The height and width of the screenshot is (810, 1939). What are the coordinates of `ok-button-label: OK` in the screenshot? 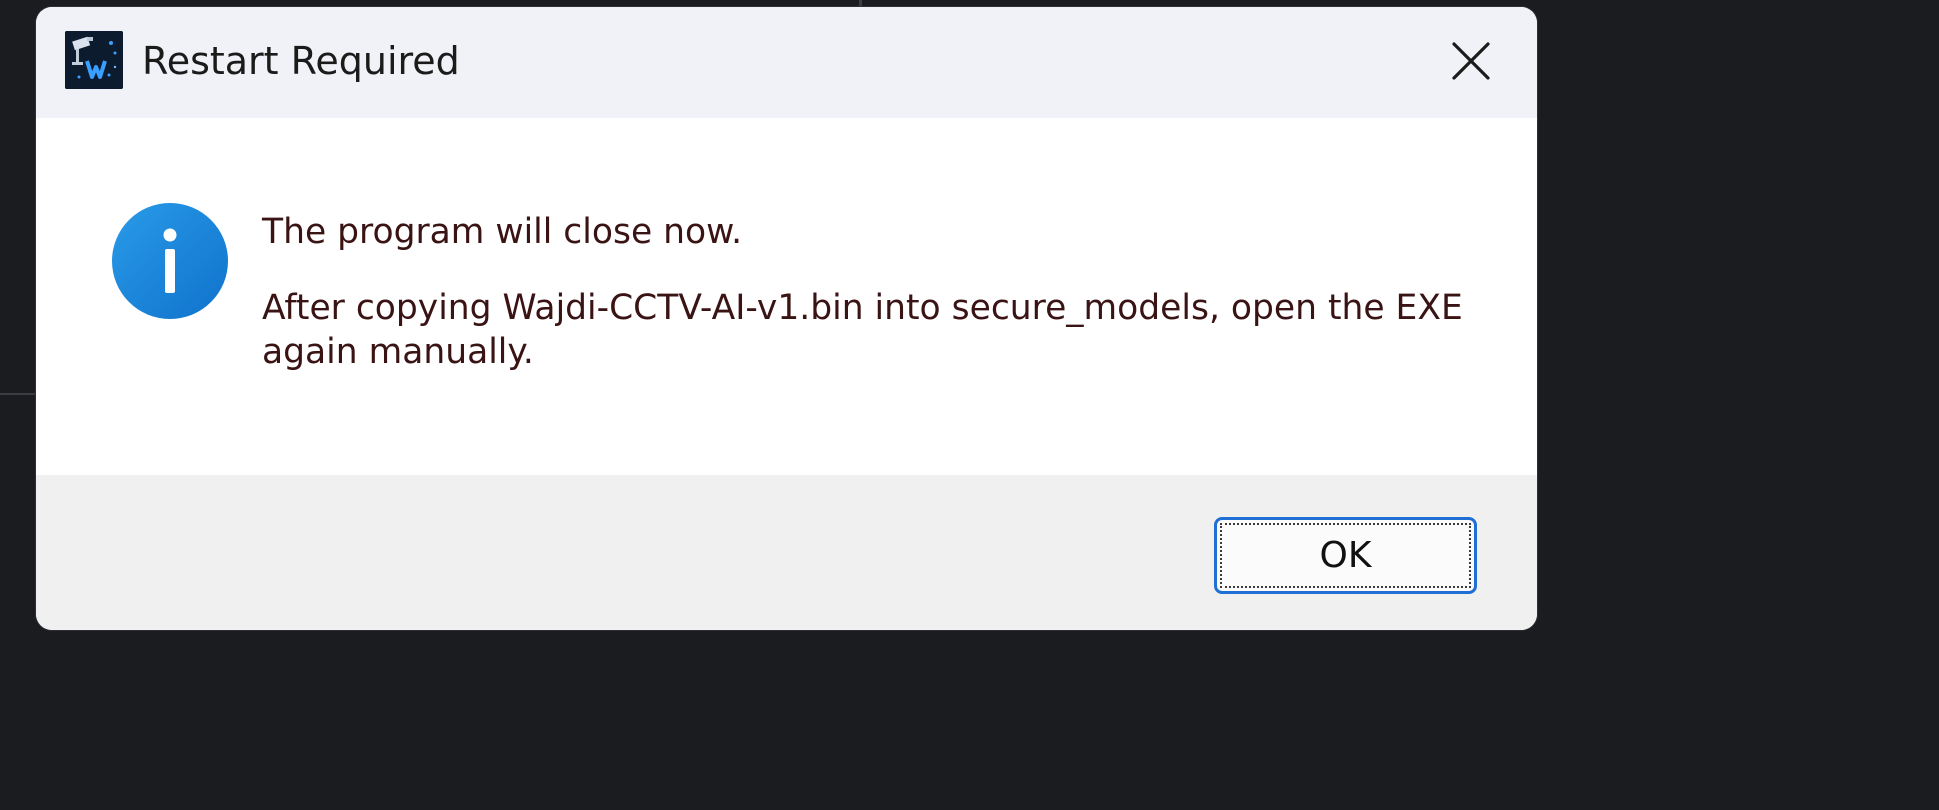 It's located at (1345, 555).